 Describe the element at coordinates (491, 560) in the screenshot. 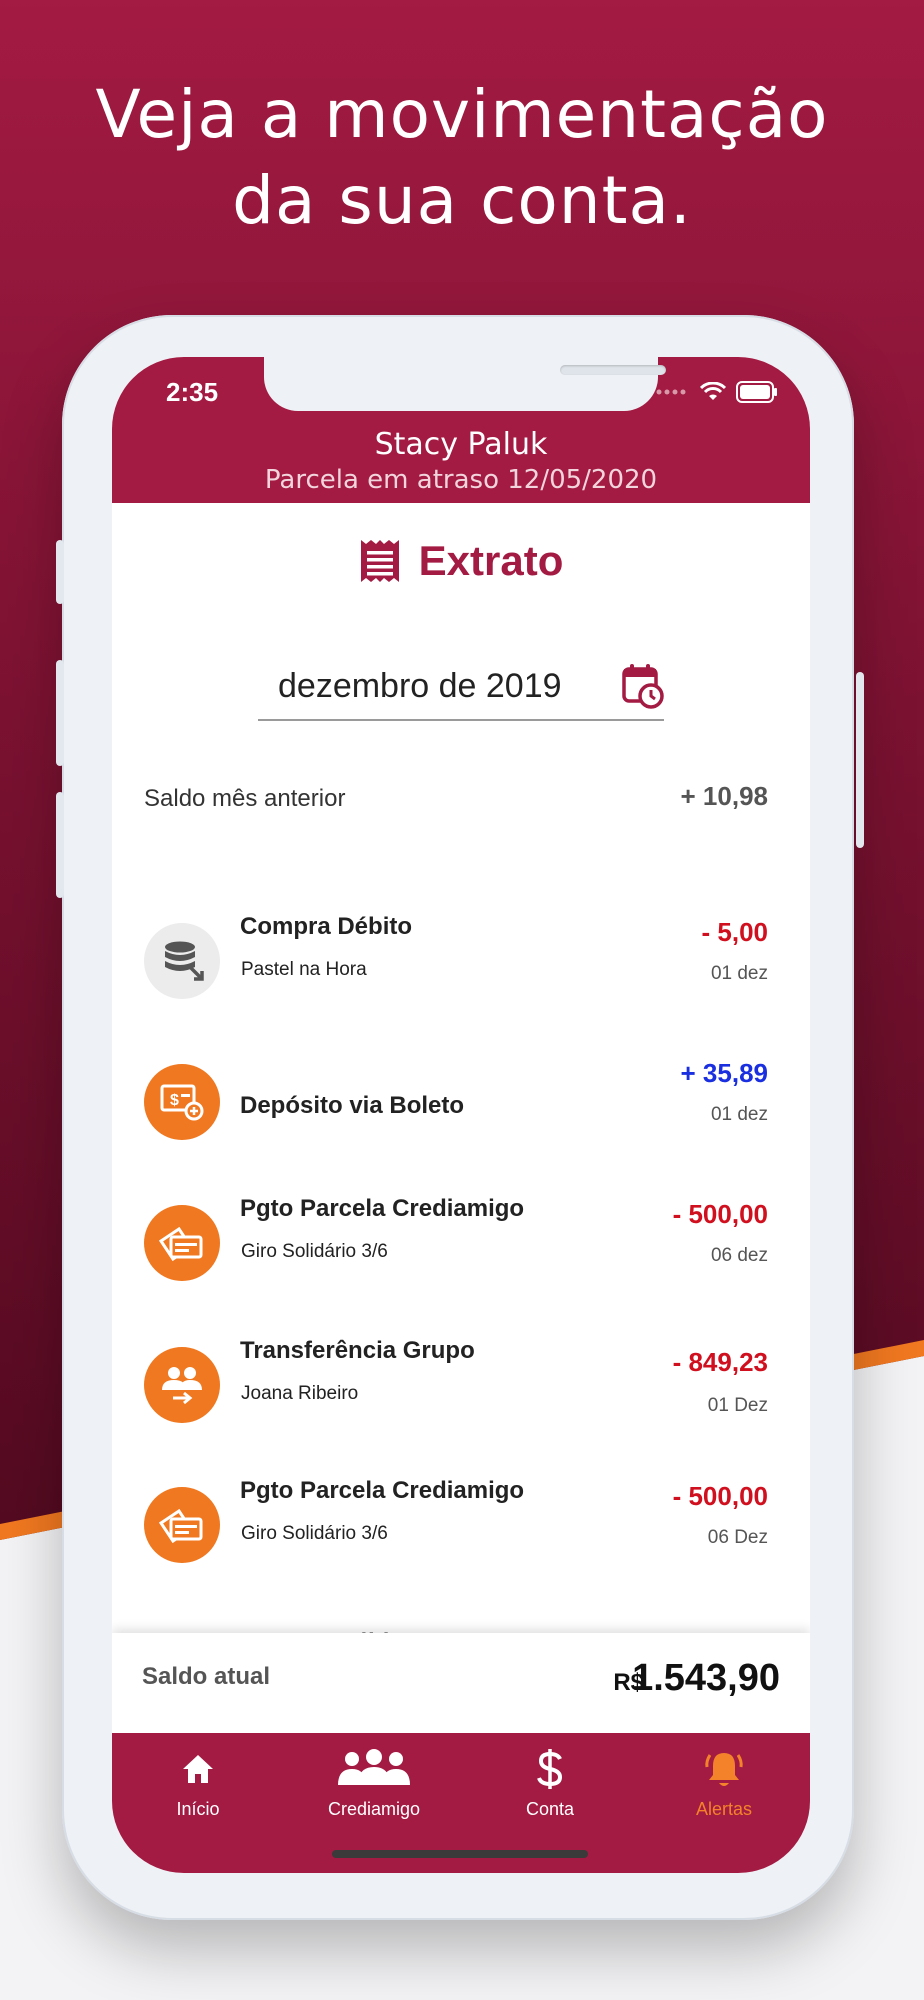

I see `page-title-text: Extrato` at that location.